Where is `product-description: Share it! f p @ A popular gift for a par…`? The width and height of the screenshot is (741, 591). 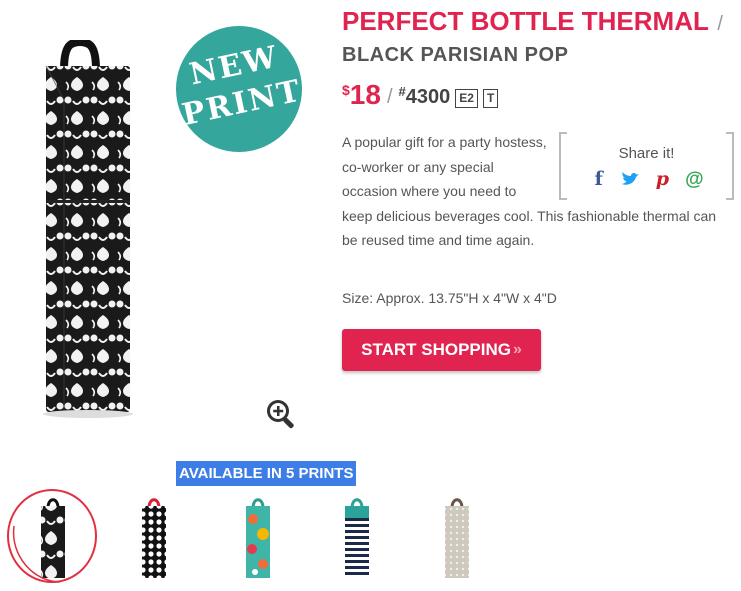 product-description: Share it! f p @ A popular gift for a par… is located at coordinates (538, 191).